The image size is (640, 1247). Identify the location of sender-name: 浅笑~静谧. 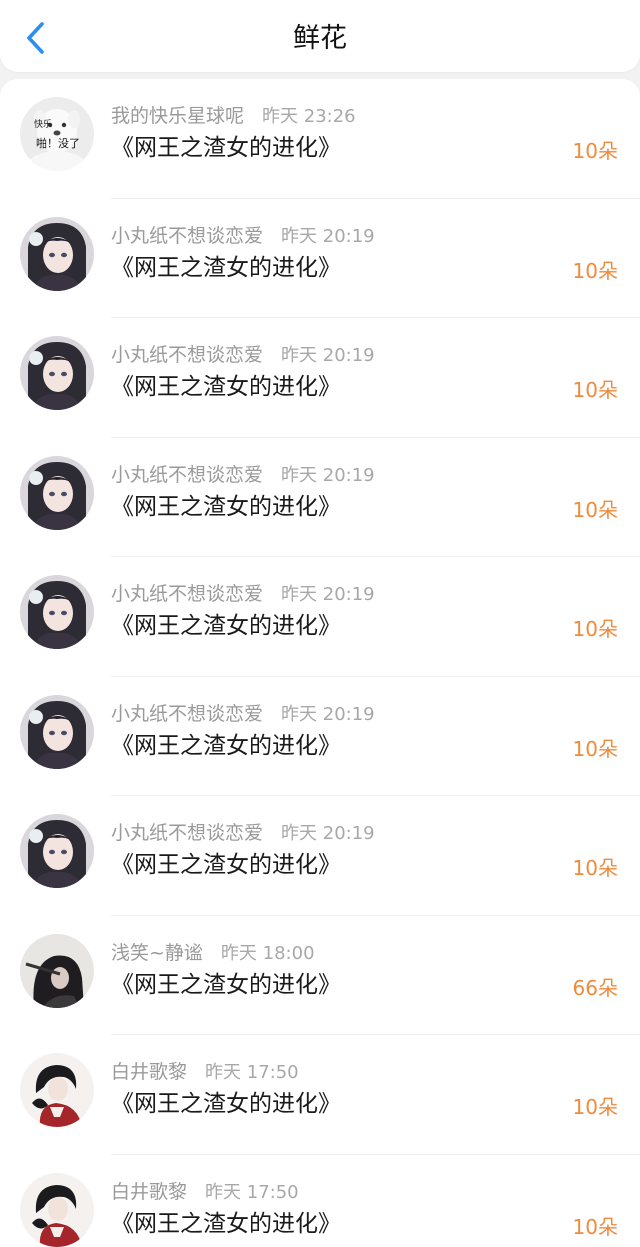
(157, 953).